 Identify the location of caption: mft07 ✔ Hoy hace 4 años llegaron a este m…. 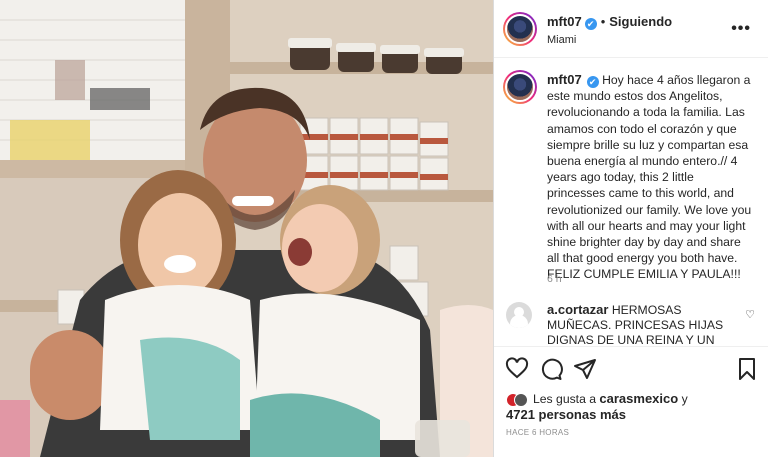
(651, 177).